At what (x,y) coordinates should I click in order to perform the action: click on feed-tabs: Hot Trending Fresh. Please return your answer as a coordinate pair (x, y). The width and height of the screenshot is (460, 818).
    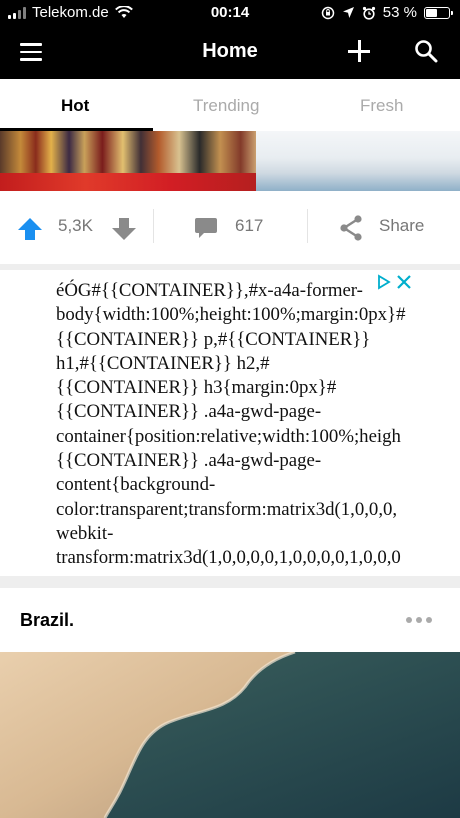
    Looking at the image, I should click on (230, 106).